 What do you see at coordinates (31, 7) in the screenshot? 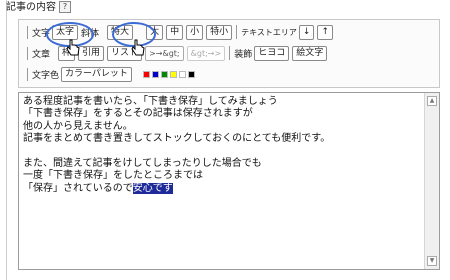
I see `section-title-text: 記事の内容` at bounding box center [31, 7].